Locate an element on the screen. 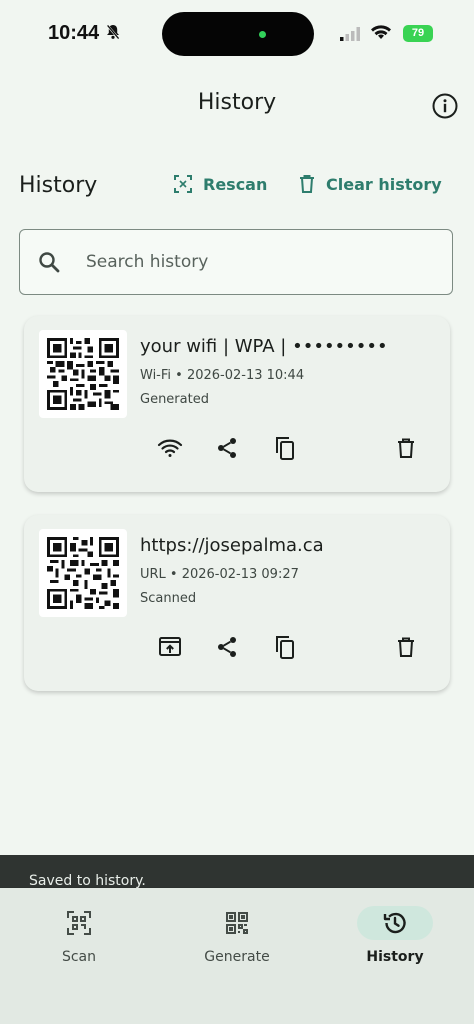  search-field is located at coordinates (236, 262).